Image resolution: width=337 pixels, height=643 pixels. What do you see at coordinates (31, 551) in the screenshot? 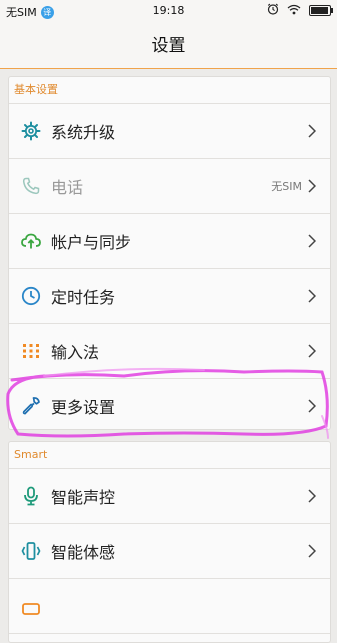
I see `motion-icon` at bounding box center [31, 551].